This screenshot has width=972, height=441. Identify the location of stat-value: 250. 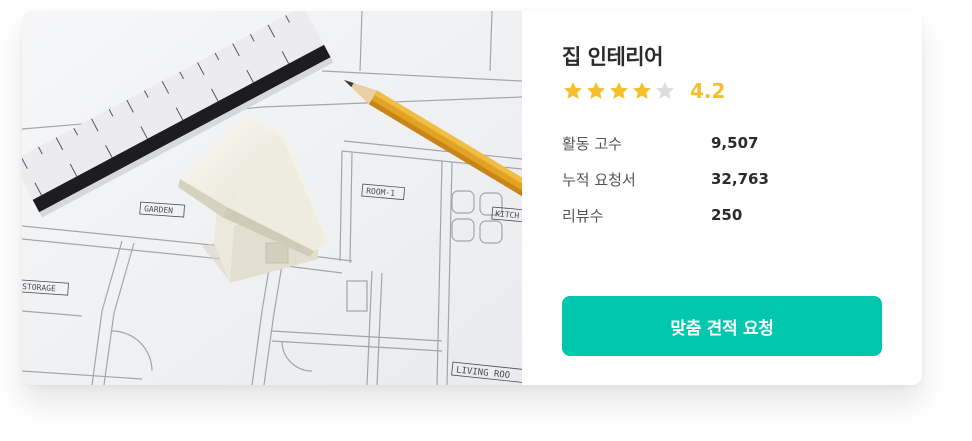
(727, 215).